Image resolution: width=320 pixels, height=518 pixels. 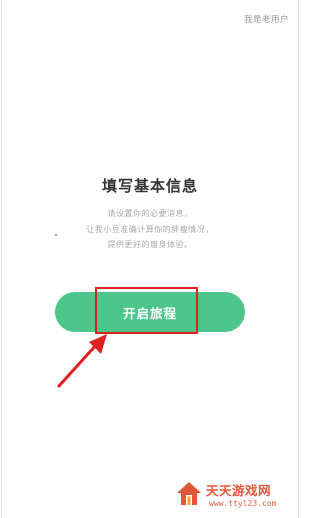 I want to click on frame-left-border, so click(x=1, y=259).